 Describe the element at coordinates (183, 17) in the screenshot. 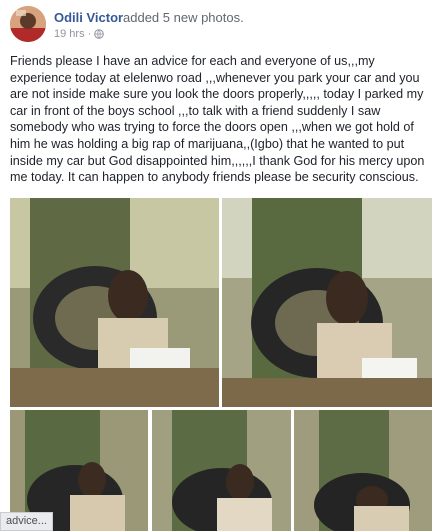

I see `post-action-text: added 5 new photos.` at that location.